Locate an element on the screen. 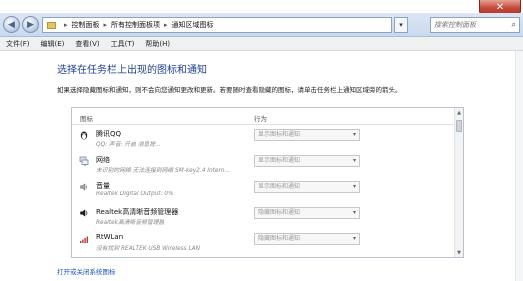  breadcrumb-all-items: 所有控制面板项 is located at coordinates (135, 25).